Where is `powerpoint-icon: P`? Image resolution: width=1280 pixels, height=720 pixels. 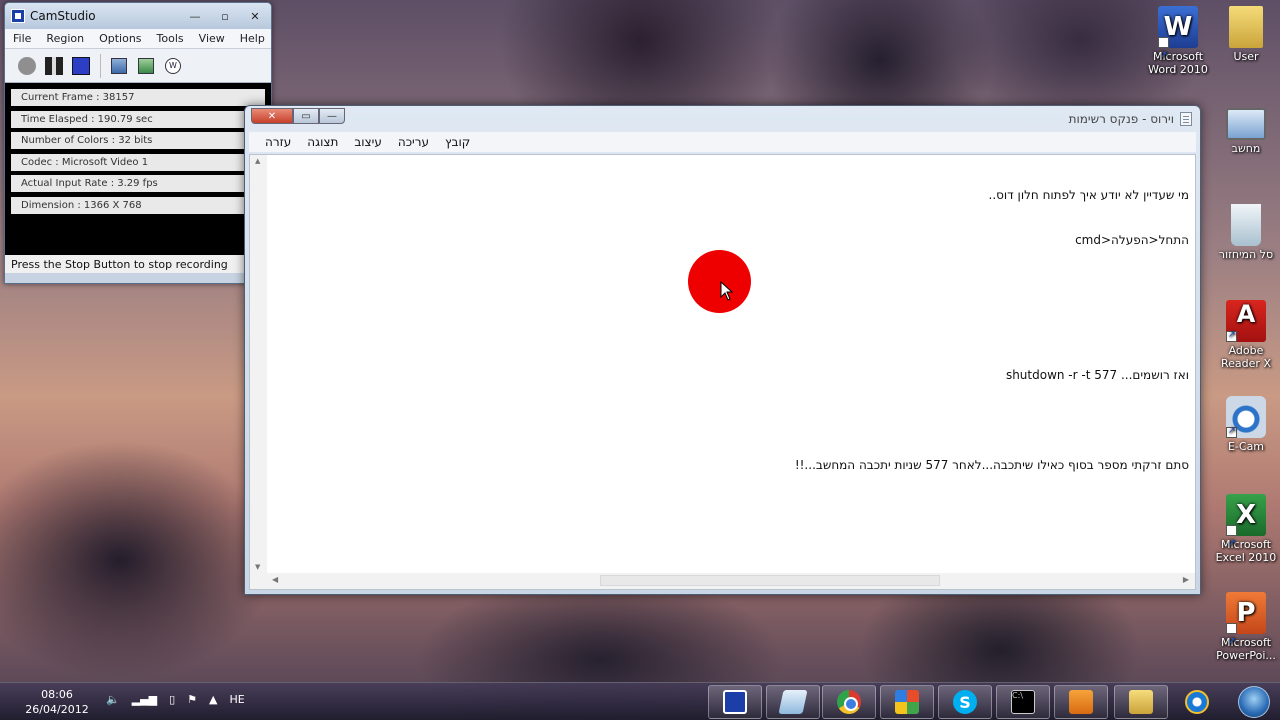
powerpoint-icon: P is located at coordinates (1246, 627).